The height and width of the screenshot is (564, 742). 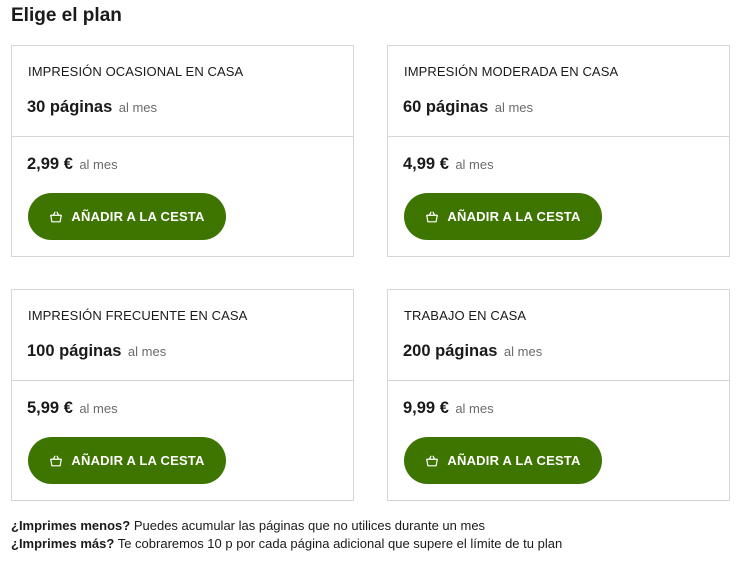 I want to click on plan-name: IMPRESIÓN OCASIONAL EN CASA, so click(x=136, y=71).